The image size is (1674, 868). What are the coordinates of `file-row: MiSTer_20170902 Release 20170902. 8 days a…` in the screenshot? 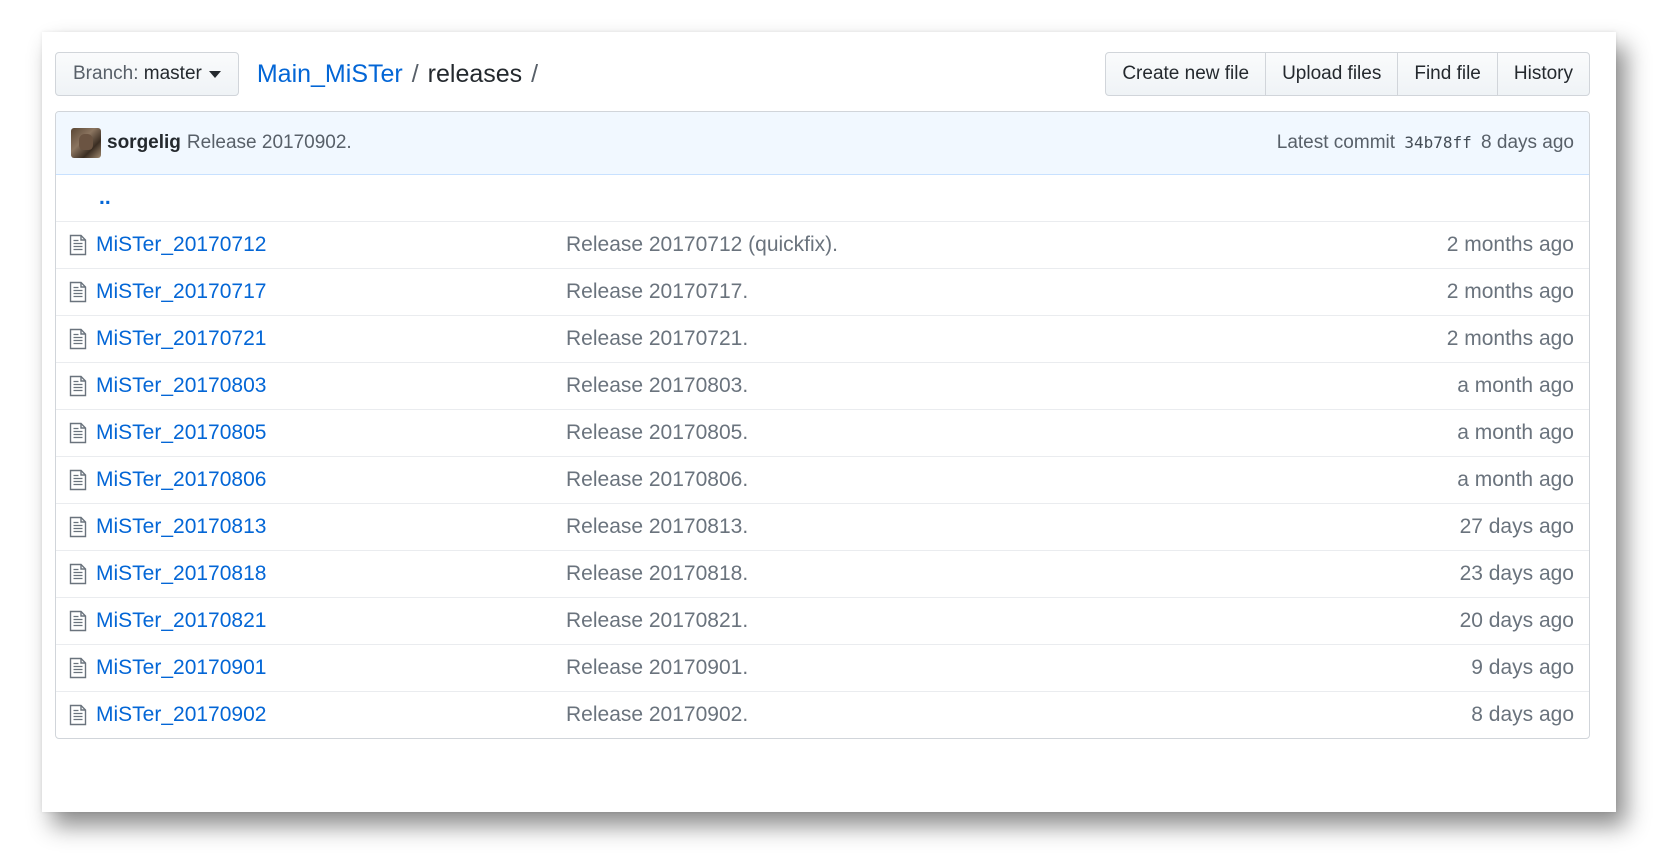 It's located at (822, 714).